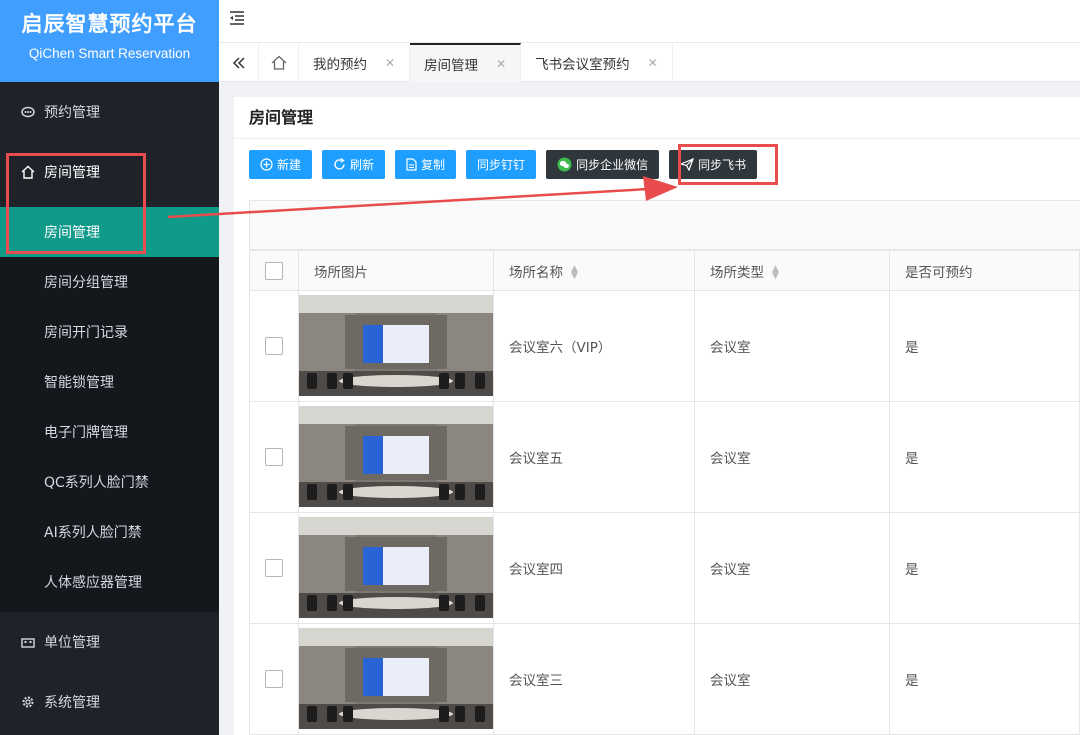  I want to click on sidebar-highlight-box, so click(76, 203).